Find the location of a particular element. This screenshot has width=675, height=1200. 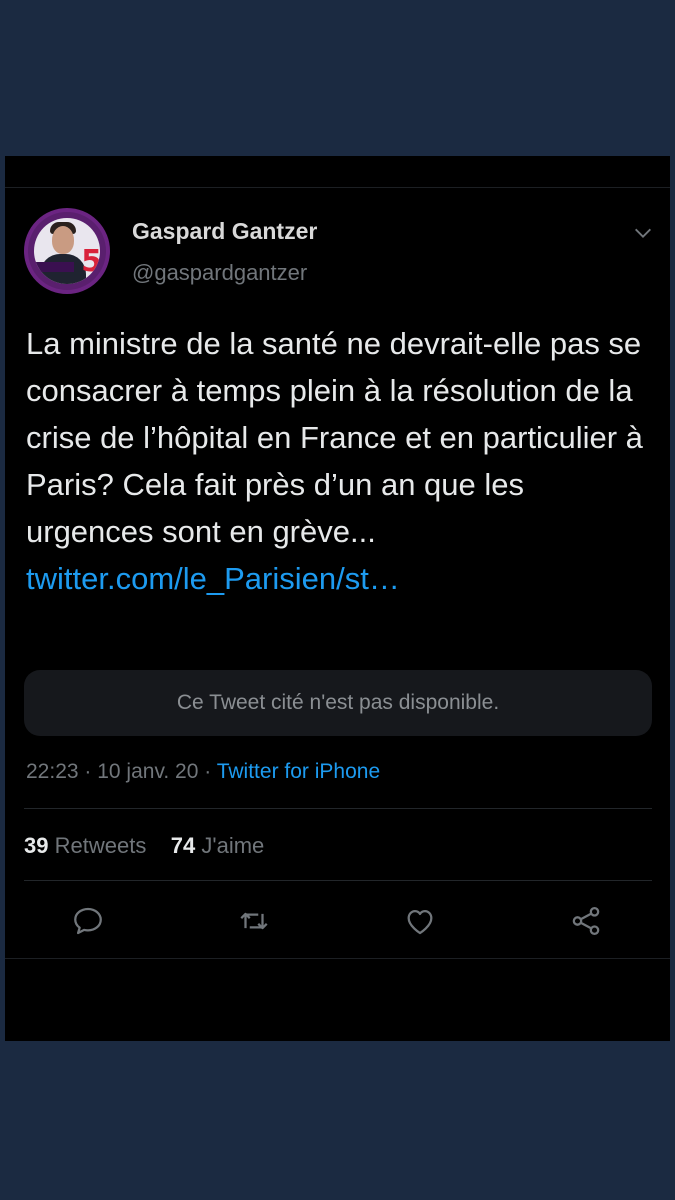

tweet-stats: 39 Retweets 74 J'aime is located at coordinates (144, 846).